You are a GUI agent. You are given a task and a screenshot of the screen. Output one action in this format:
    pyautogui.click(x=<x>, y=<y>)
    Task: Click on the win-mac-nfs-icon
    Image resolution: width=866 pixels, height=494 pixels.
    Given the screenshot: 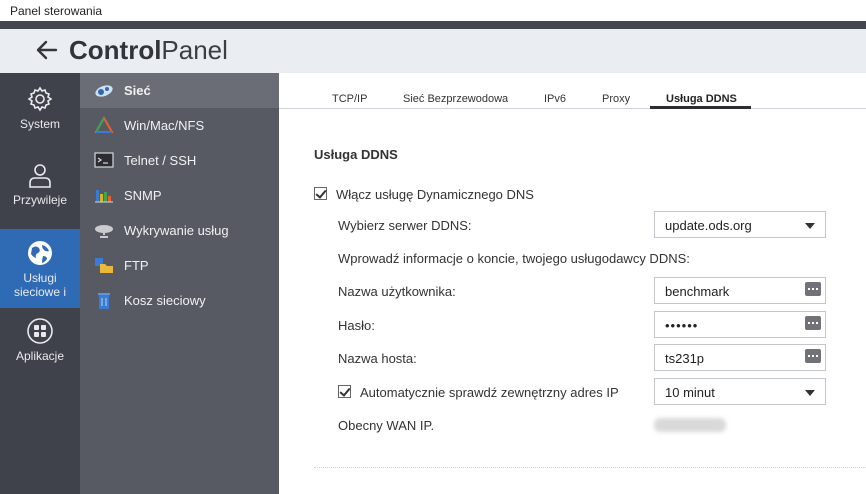 What is the action you would take?
    pyautogui.click(x=104, y=124)
    